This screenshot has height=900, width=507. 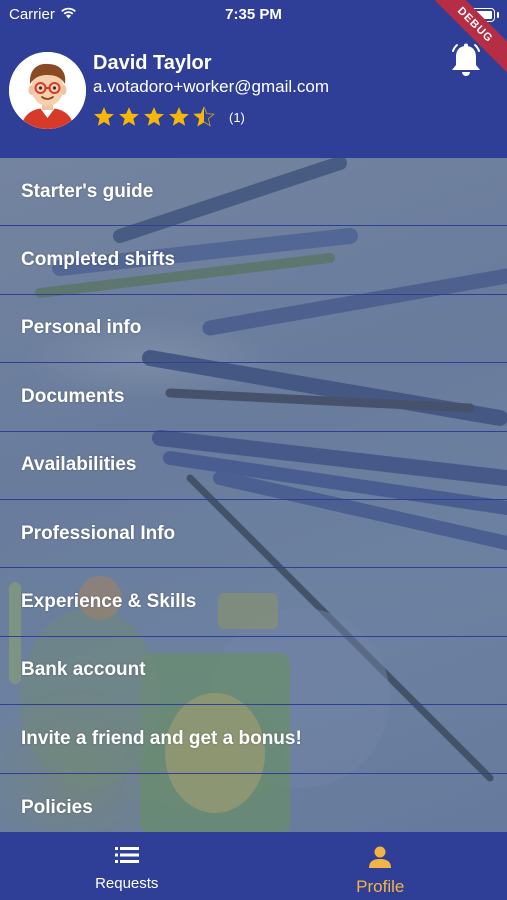 I want to click on person-icon, so click(x=380, y=859).